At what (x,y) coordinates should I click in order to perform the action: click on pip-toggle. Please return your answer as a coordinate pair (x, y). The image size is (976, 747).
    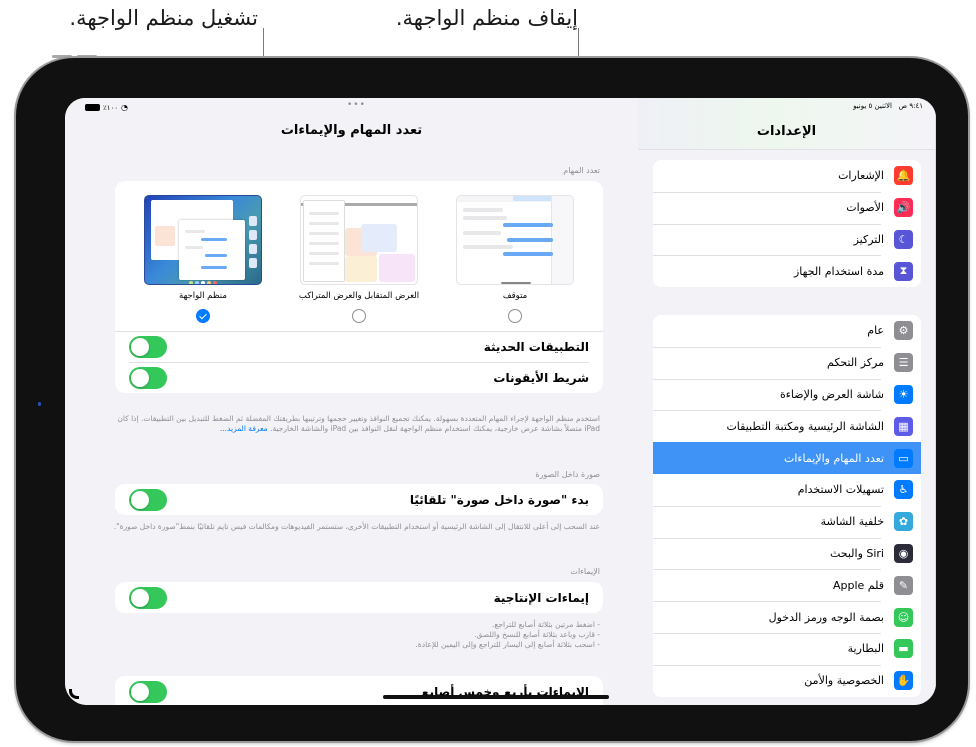
    Looking at the image, I should click on (148, 499).